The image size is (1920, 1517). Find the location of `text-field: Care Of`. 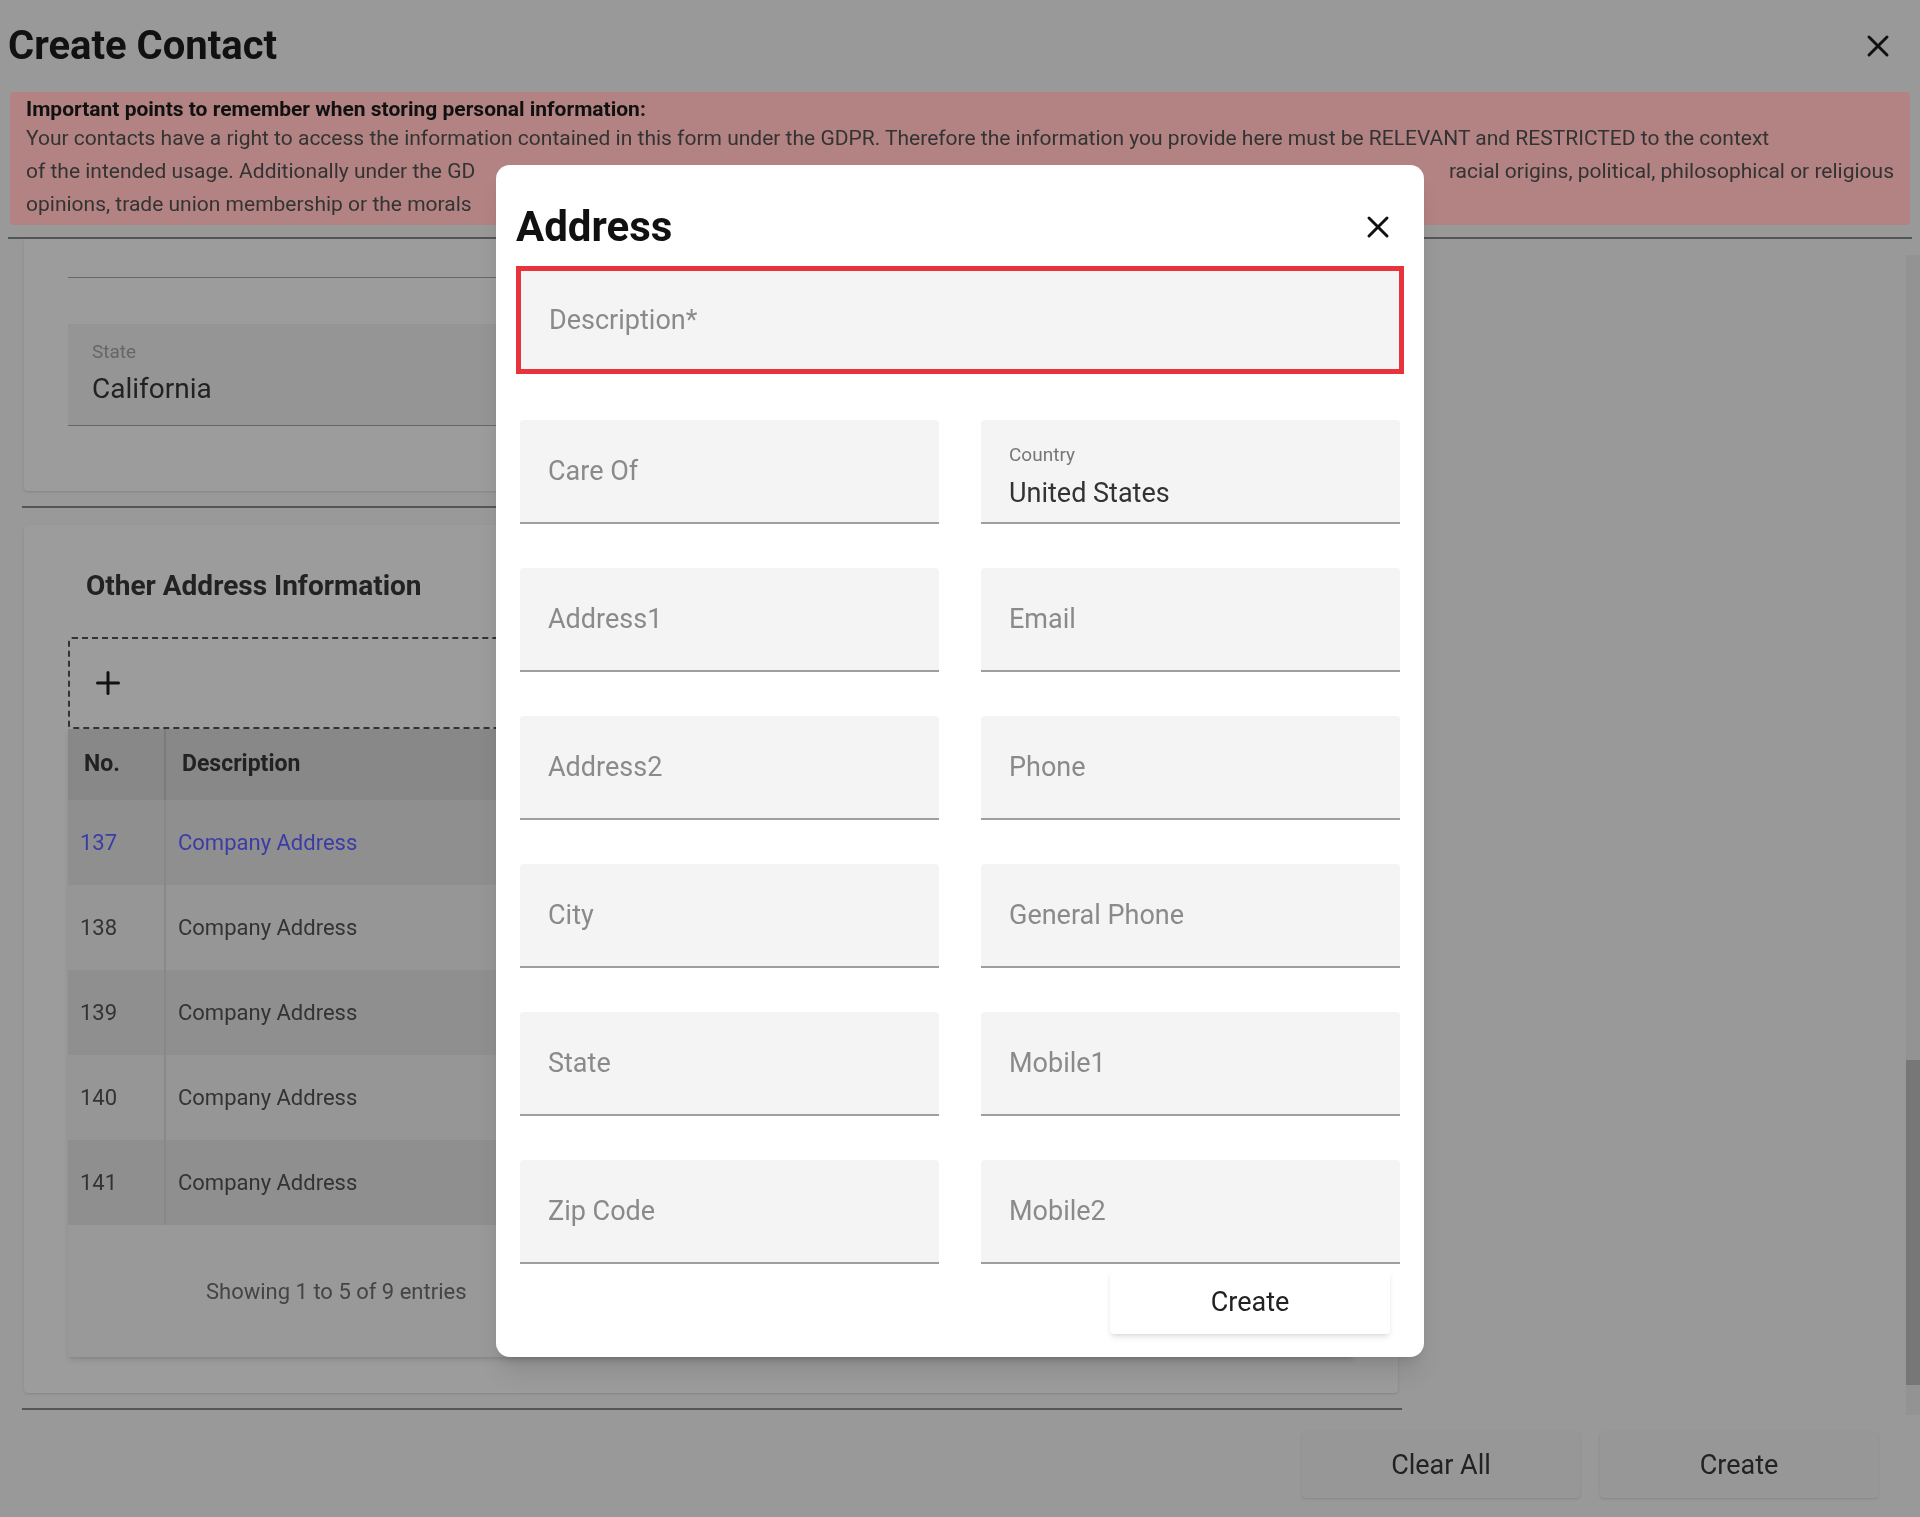

text-field: Care Of is located at coordinates (729, 472).